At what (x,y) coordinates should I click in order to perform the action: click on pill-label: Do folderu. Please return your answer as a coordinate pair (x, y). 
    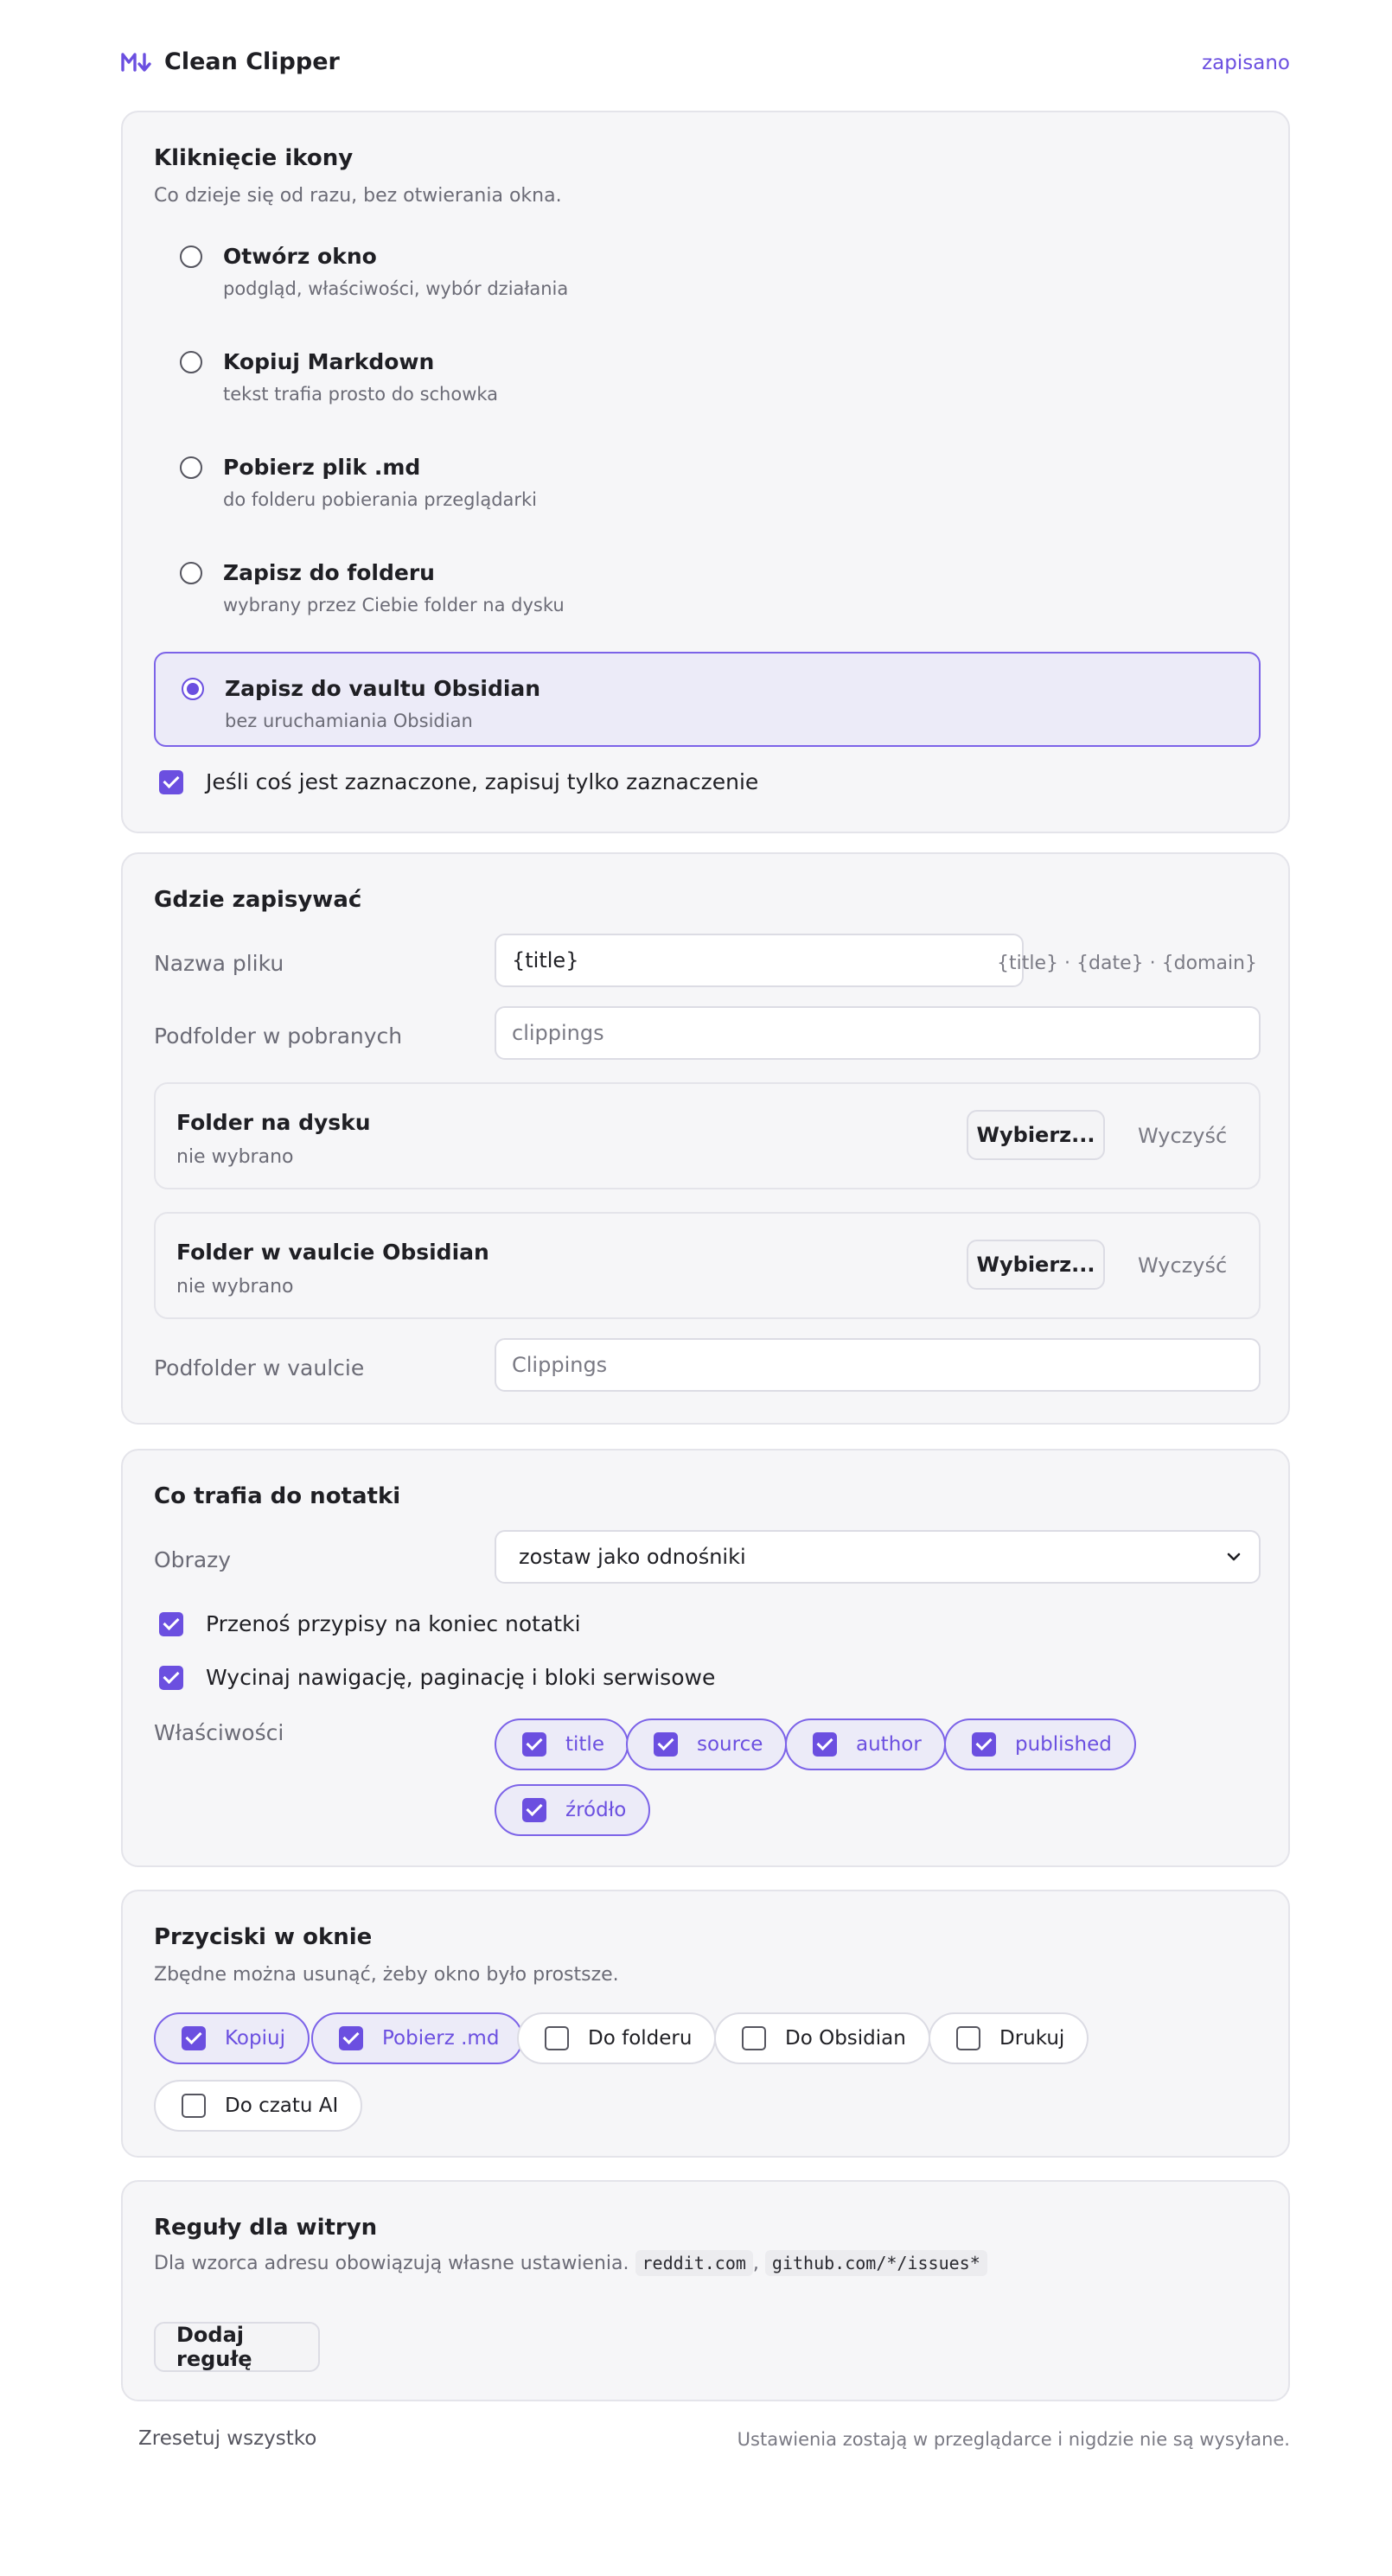
    Looking at the image, I should click on (640, 2038).